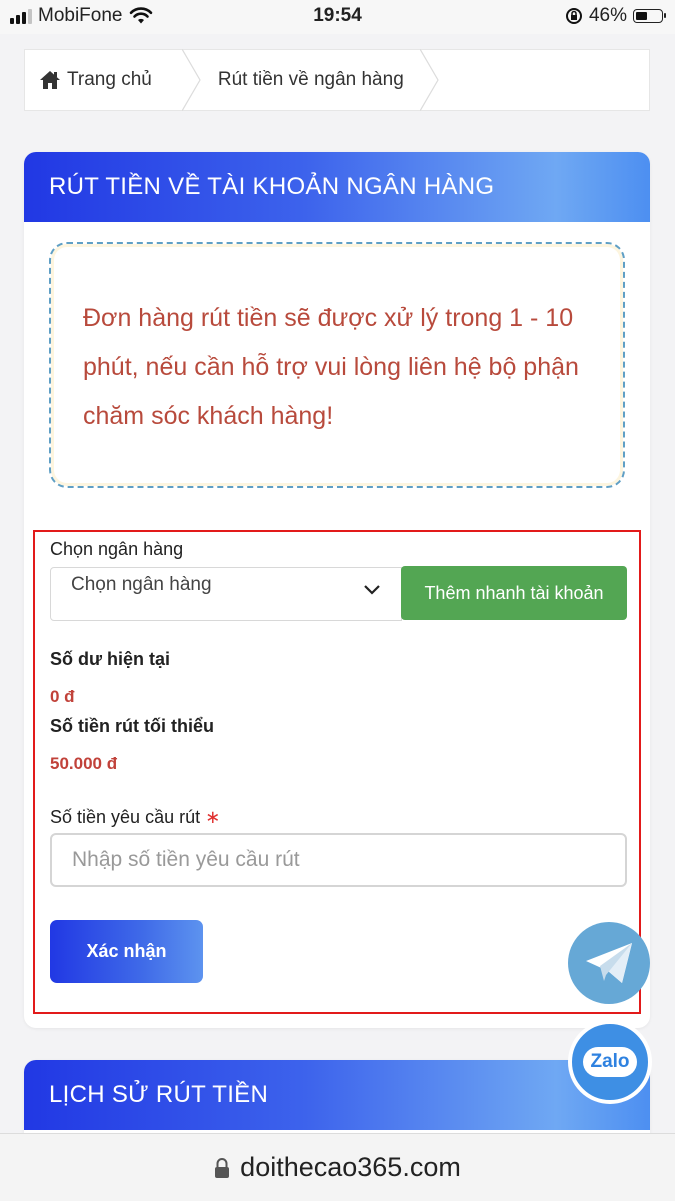 The image size is (675, 1201). I want to click on browser-url-bar: doithecao365.com, so click(337, 1167).